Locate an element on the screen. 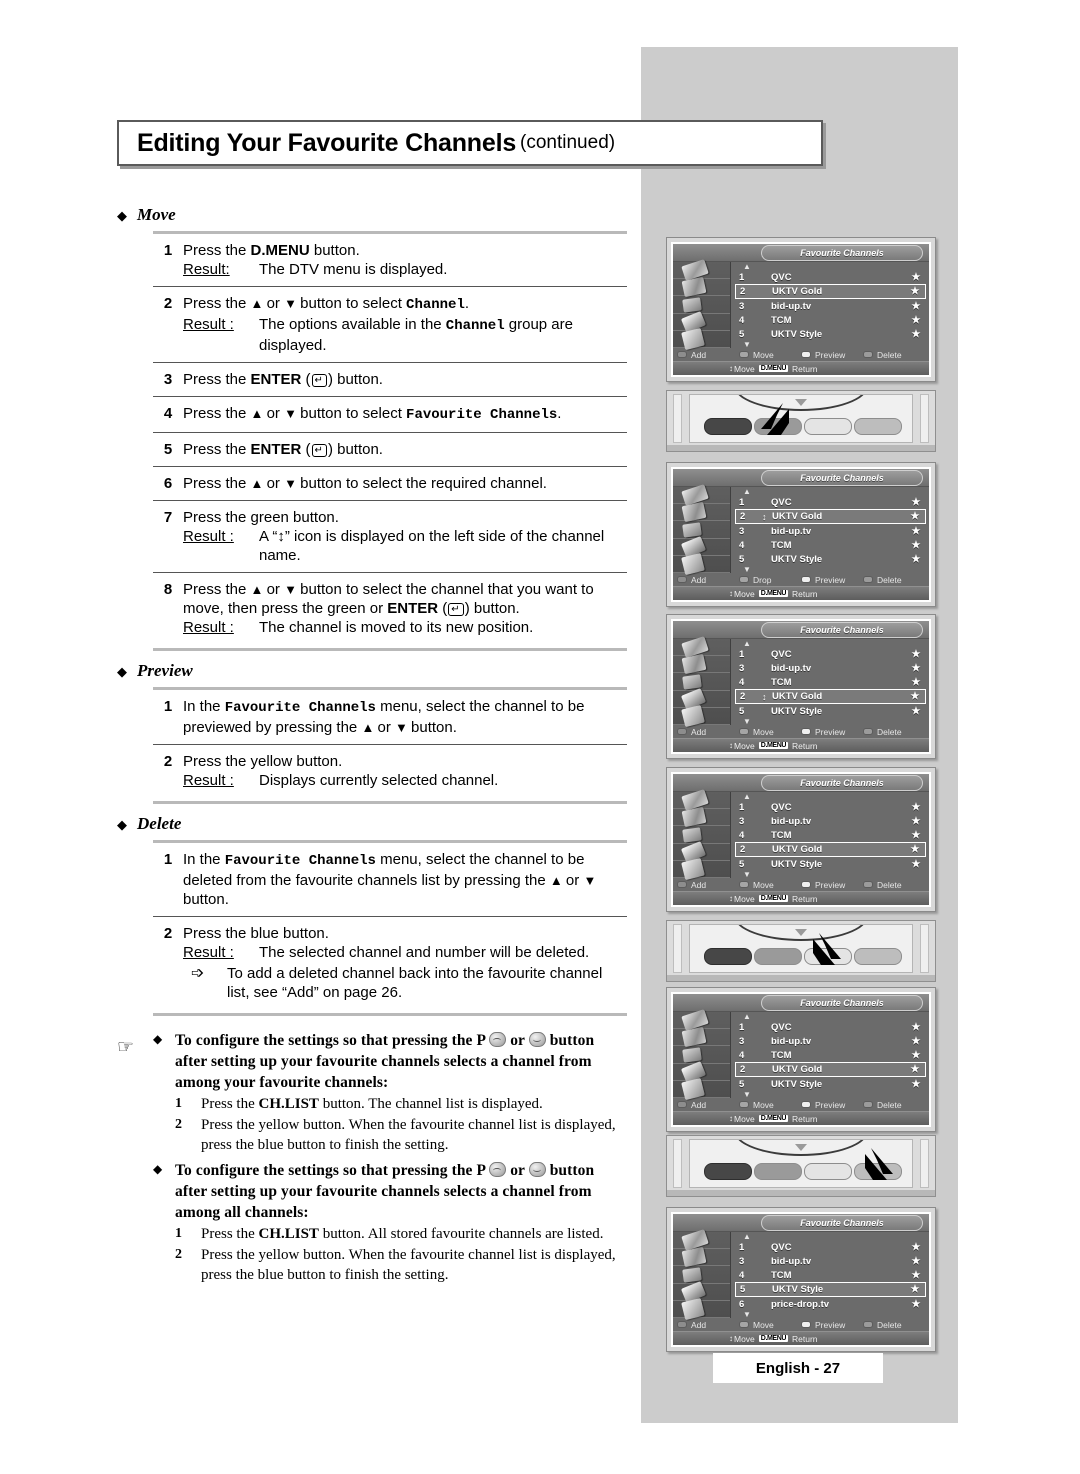  osd-action-drop: Drop is located at coordinates (770, 580).